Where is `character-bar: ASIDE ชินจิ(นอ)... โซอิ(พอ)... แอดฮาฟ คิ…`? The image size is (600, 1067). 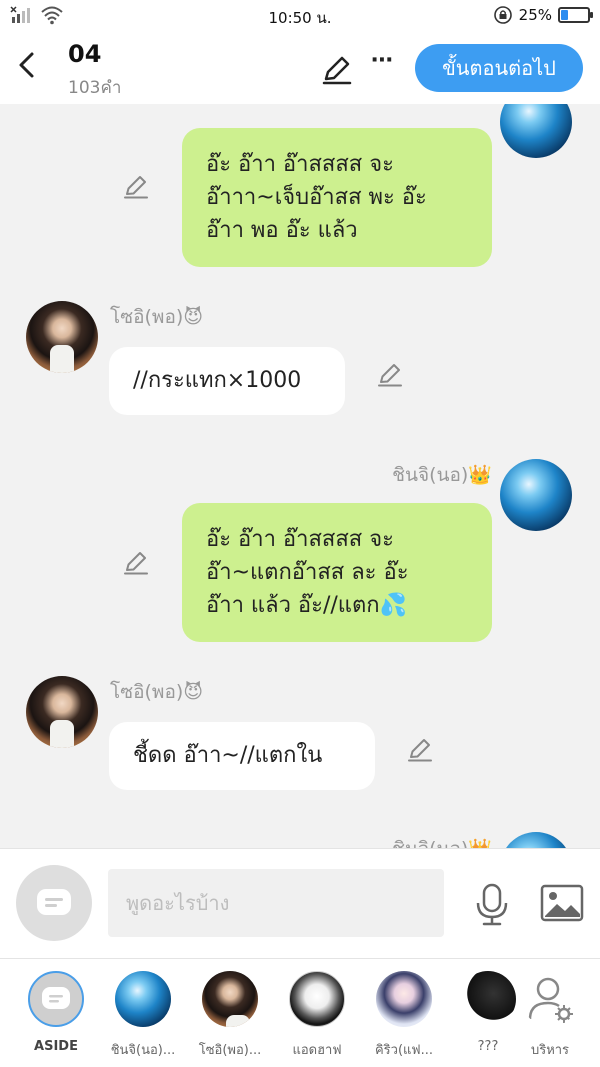 character-bar: ASIDE ชินจิ(นอ)... โซอิ(พอ)... แอดฮาฟ คิ… is located at coordinates (300, 1012).